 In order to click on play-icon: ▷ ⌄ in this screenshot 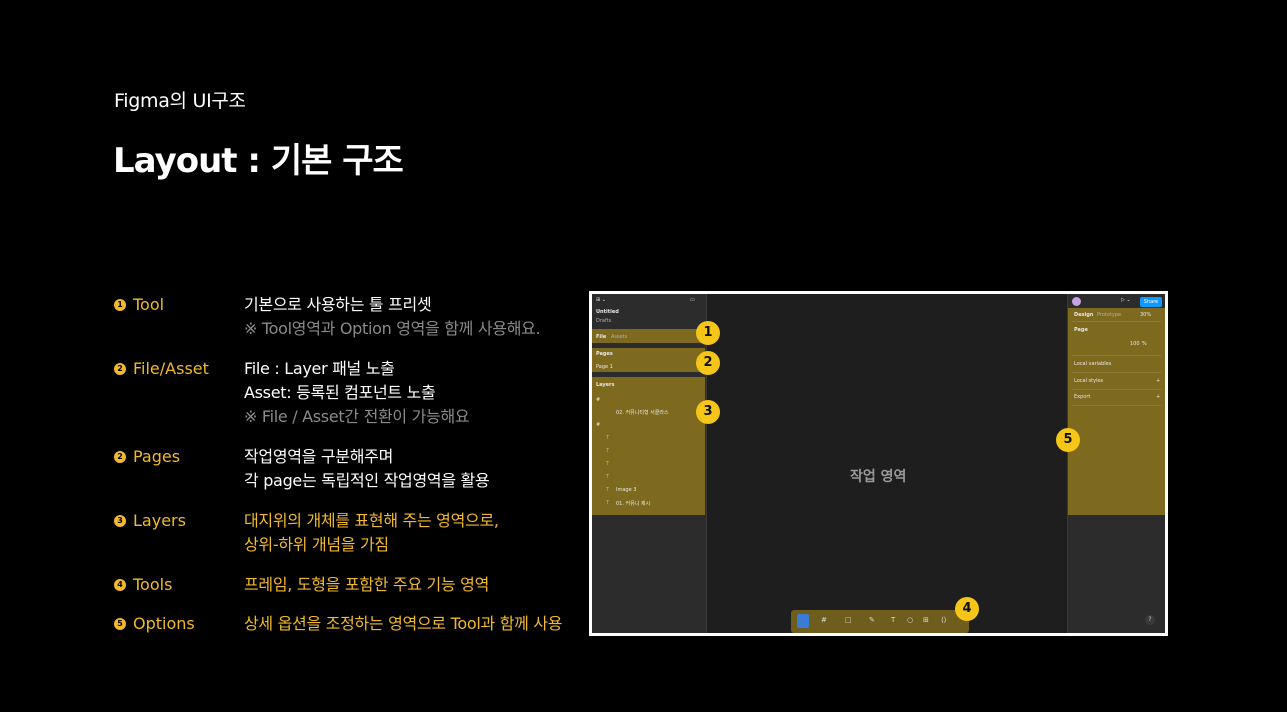, I will do `click(1126, 300)`.